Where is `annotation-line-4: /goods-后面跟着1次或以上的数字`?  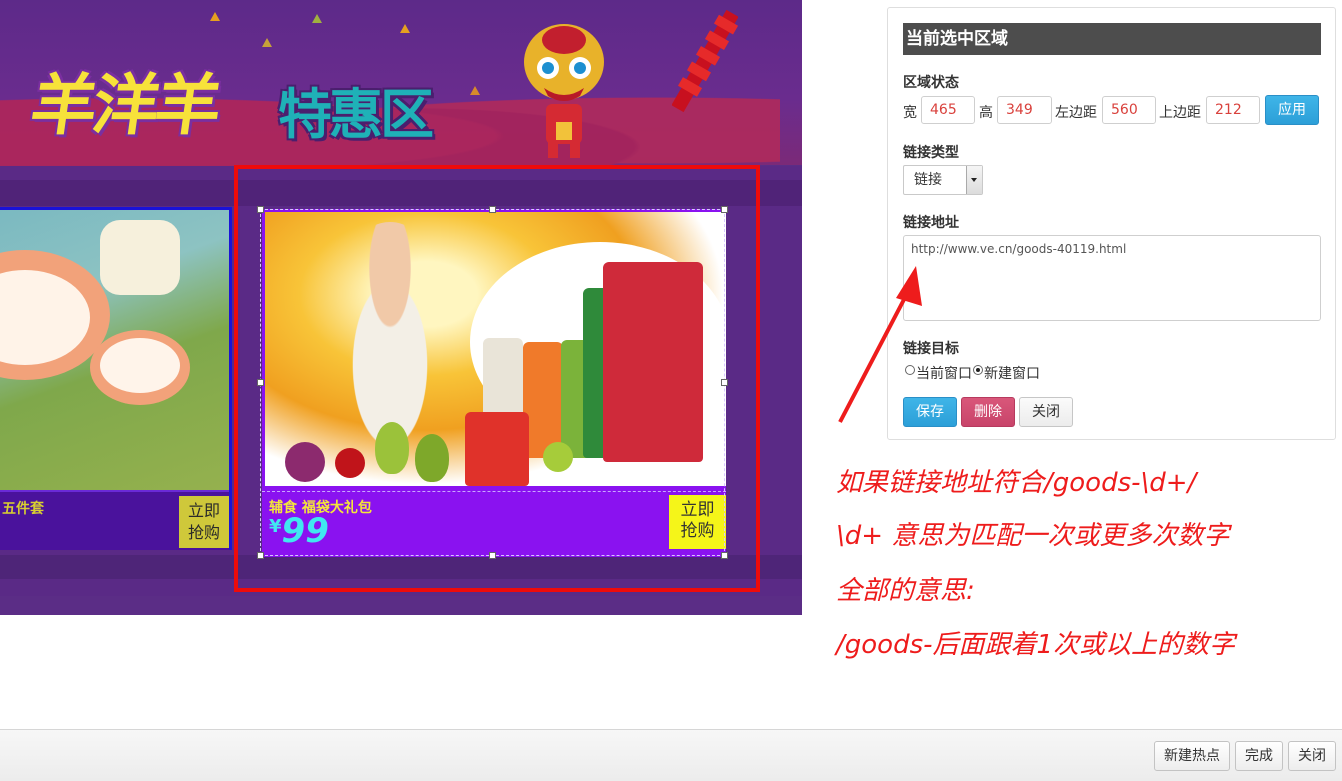 annotation-line-4: /goods-后面跟着1次或以上的数字 is located at coordinates (1036, 645).